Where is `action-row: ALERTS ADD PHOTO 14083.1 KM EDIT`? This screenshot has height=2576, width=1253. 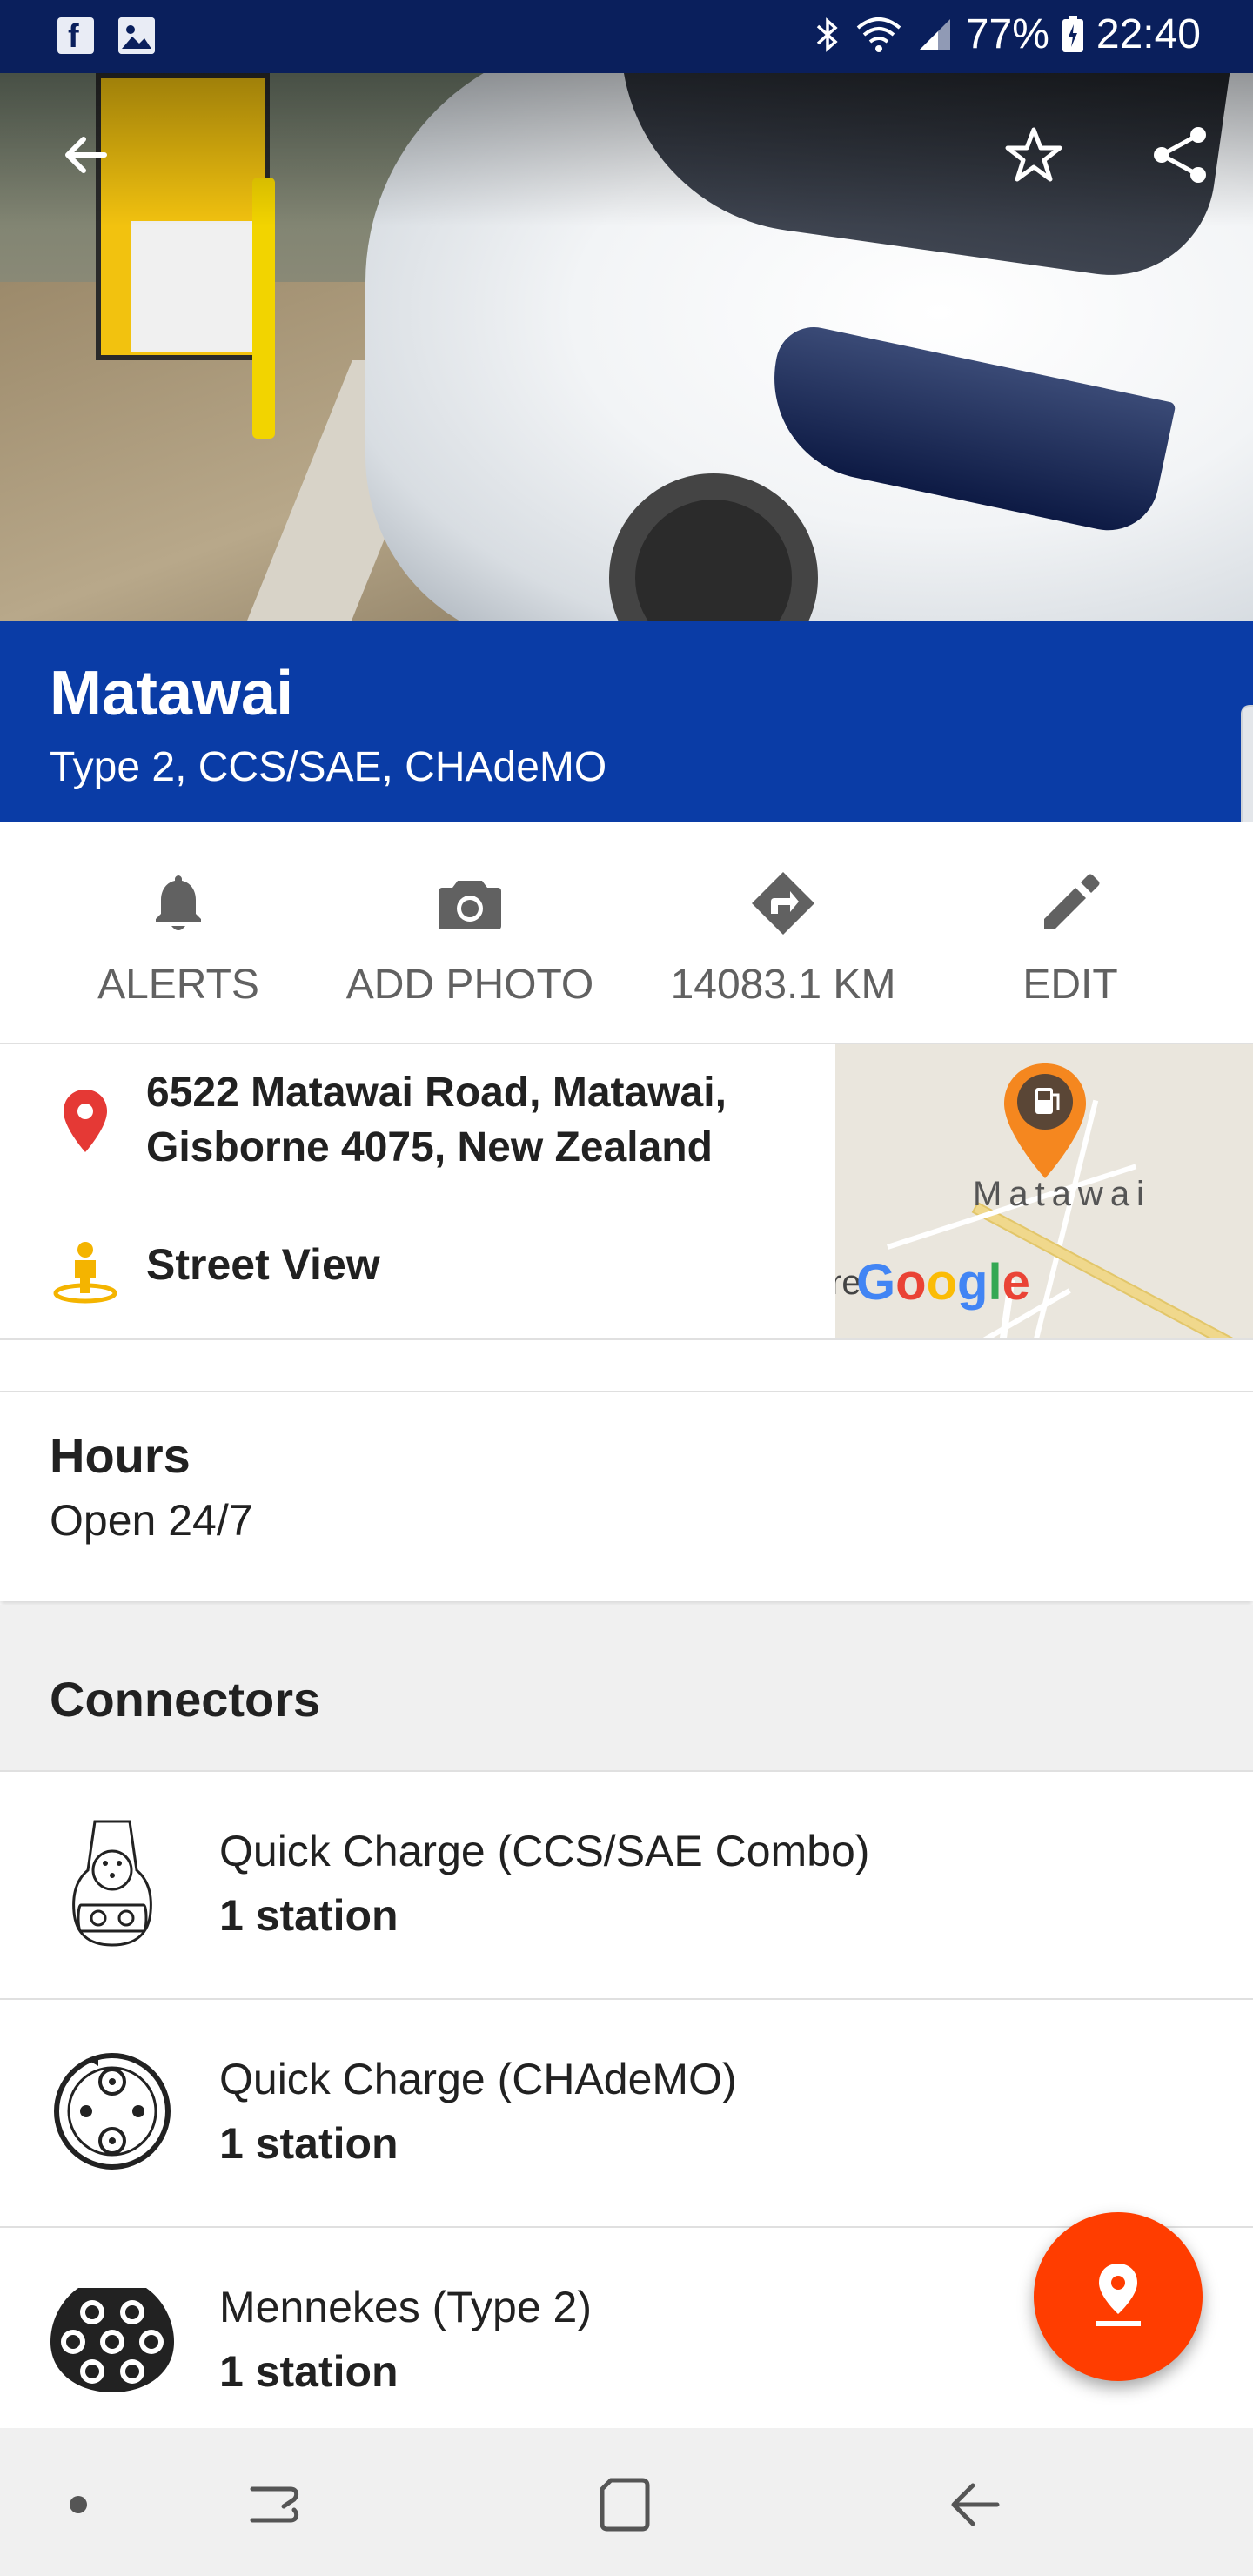
action-row: ALERTS ADD PHOTO 14083.1 KM EDIT is located at coordinates (626, 933).